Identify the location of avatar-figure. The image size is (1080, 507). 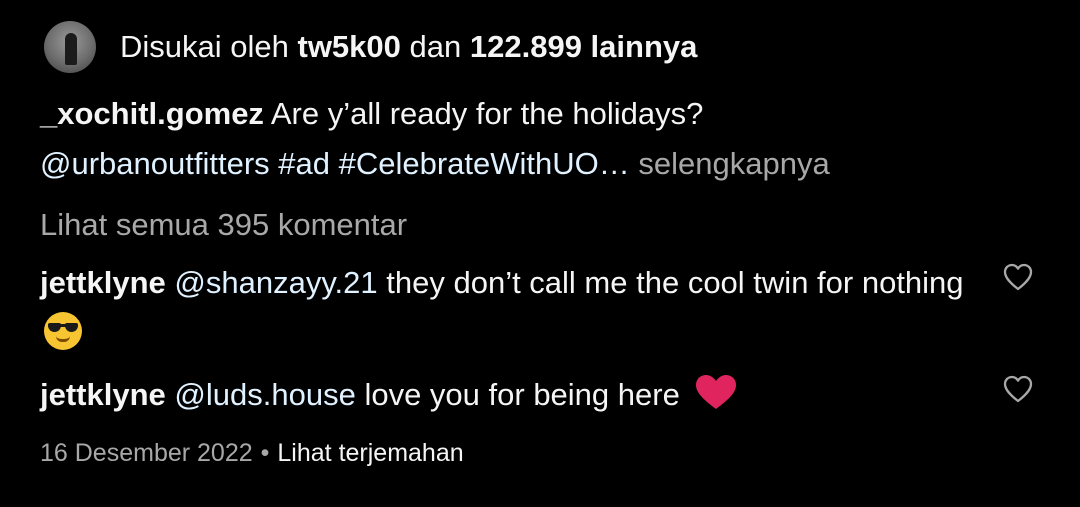
(71, 49).